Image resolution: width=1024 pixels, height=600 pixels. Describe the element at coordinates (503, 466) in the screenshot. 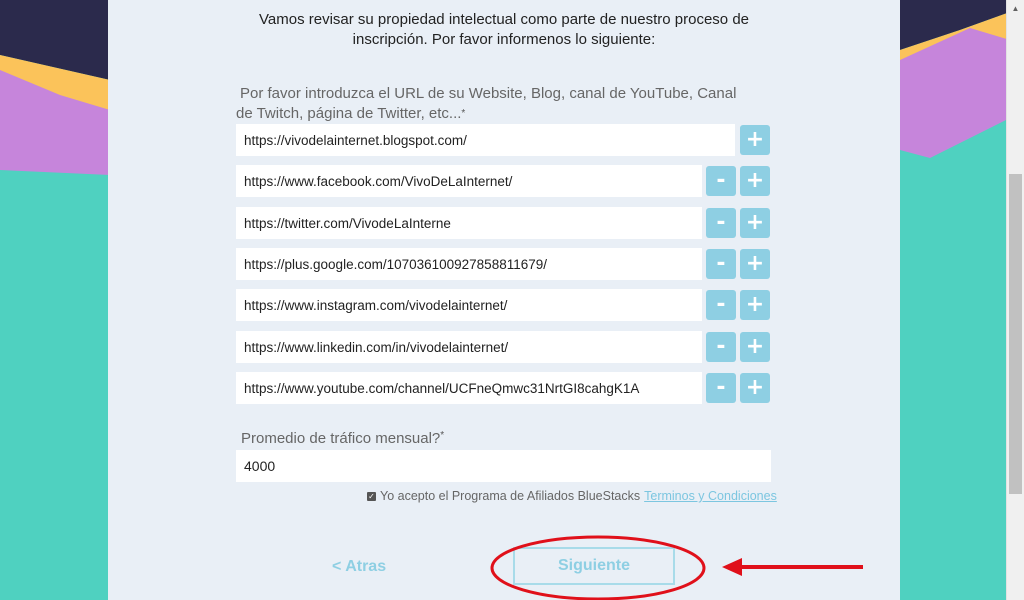

I see `traffic-input` at that location.